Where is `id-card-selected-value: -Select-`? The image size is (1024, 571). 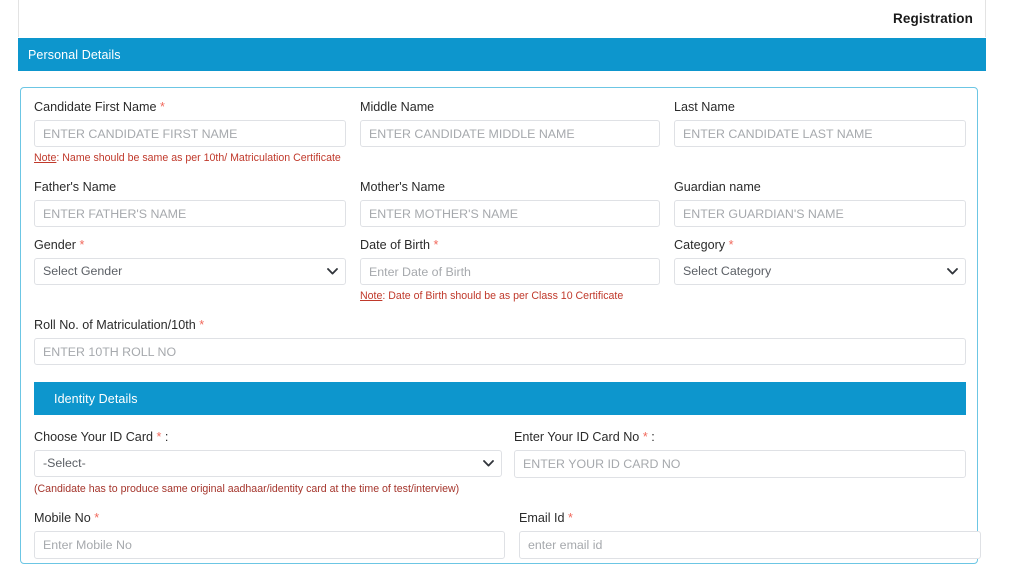 id-card-selected-value: -Select- is located at coordinates (64, 463).